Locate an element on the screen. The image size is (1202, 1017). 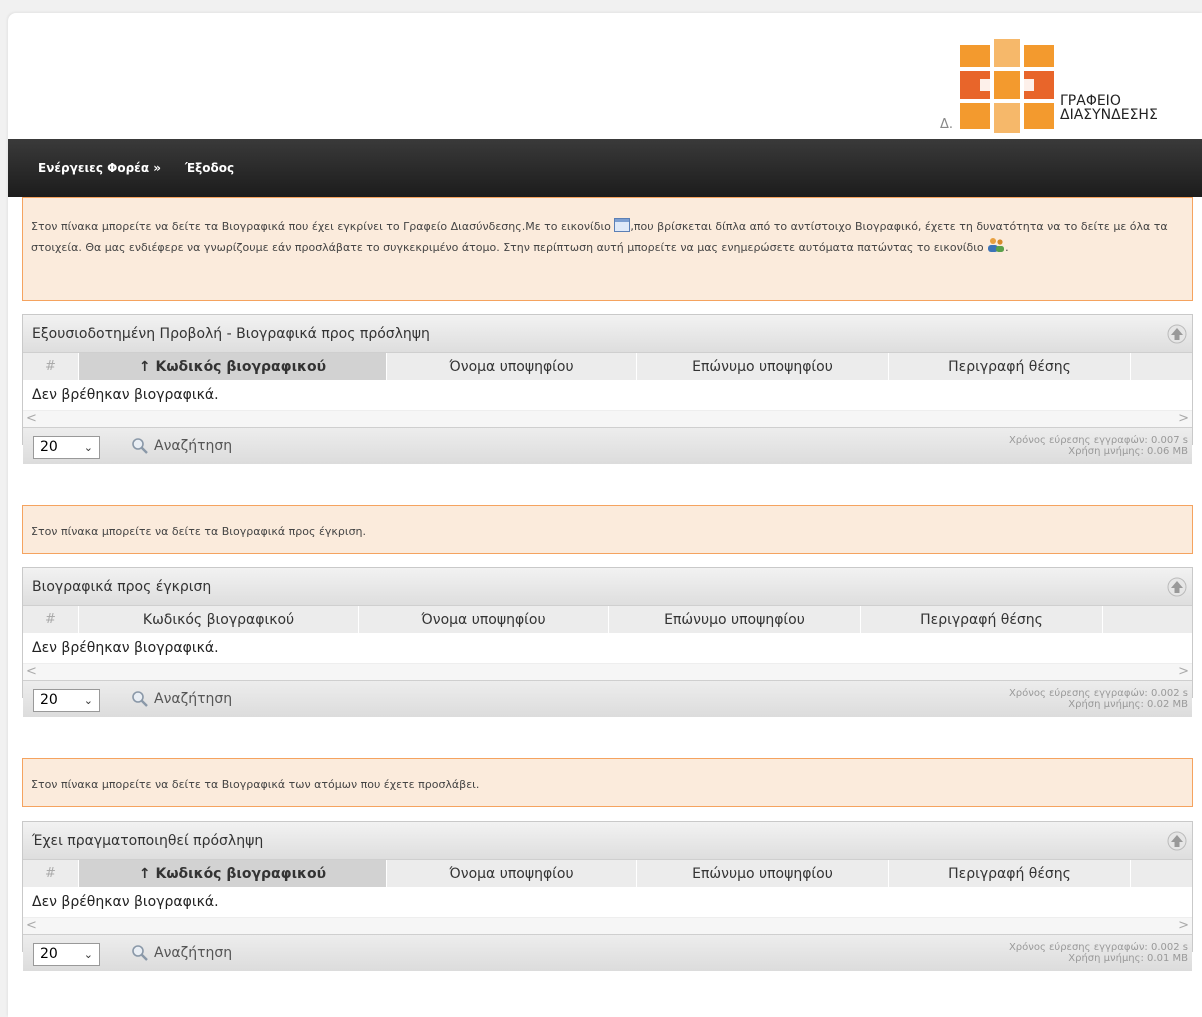
column-cv-code: Κωδικός βιογραφικού is located at coordinates (219, 619).